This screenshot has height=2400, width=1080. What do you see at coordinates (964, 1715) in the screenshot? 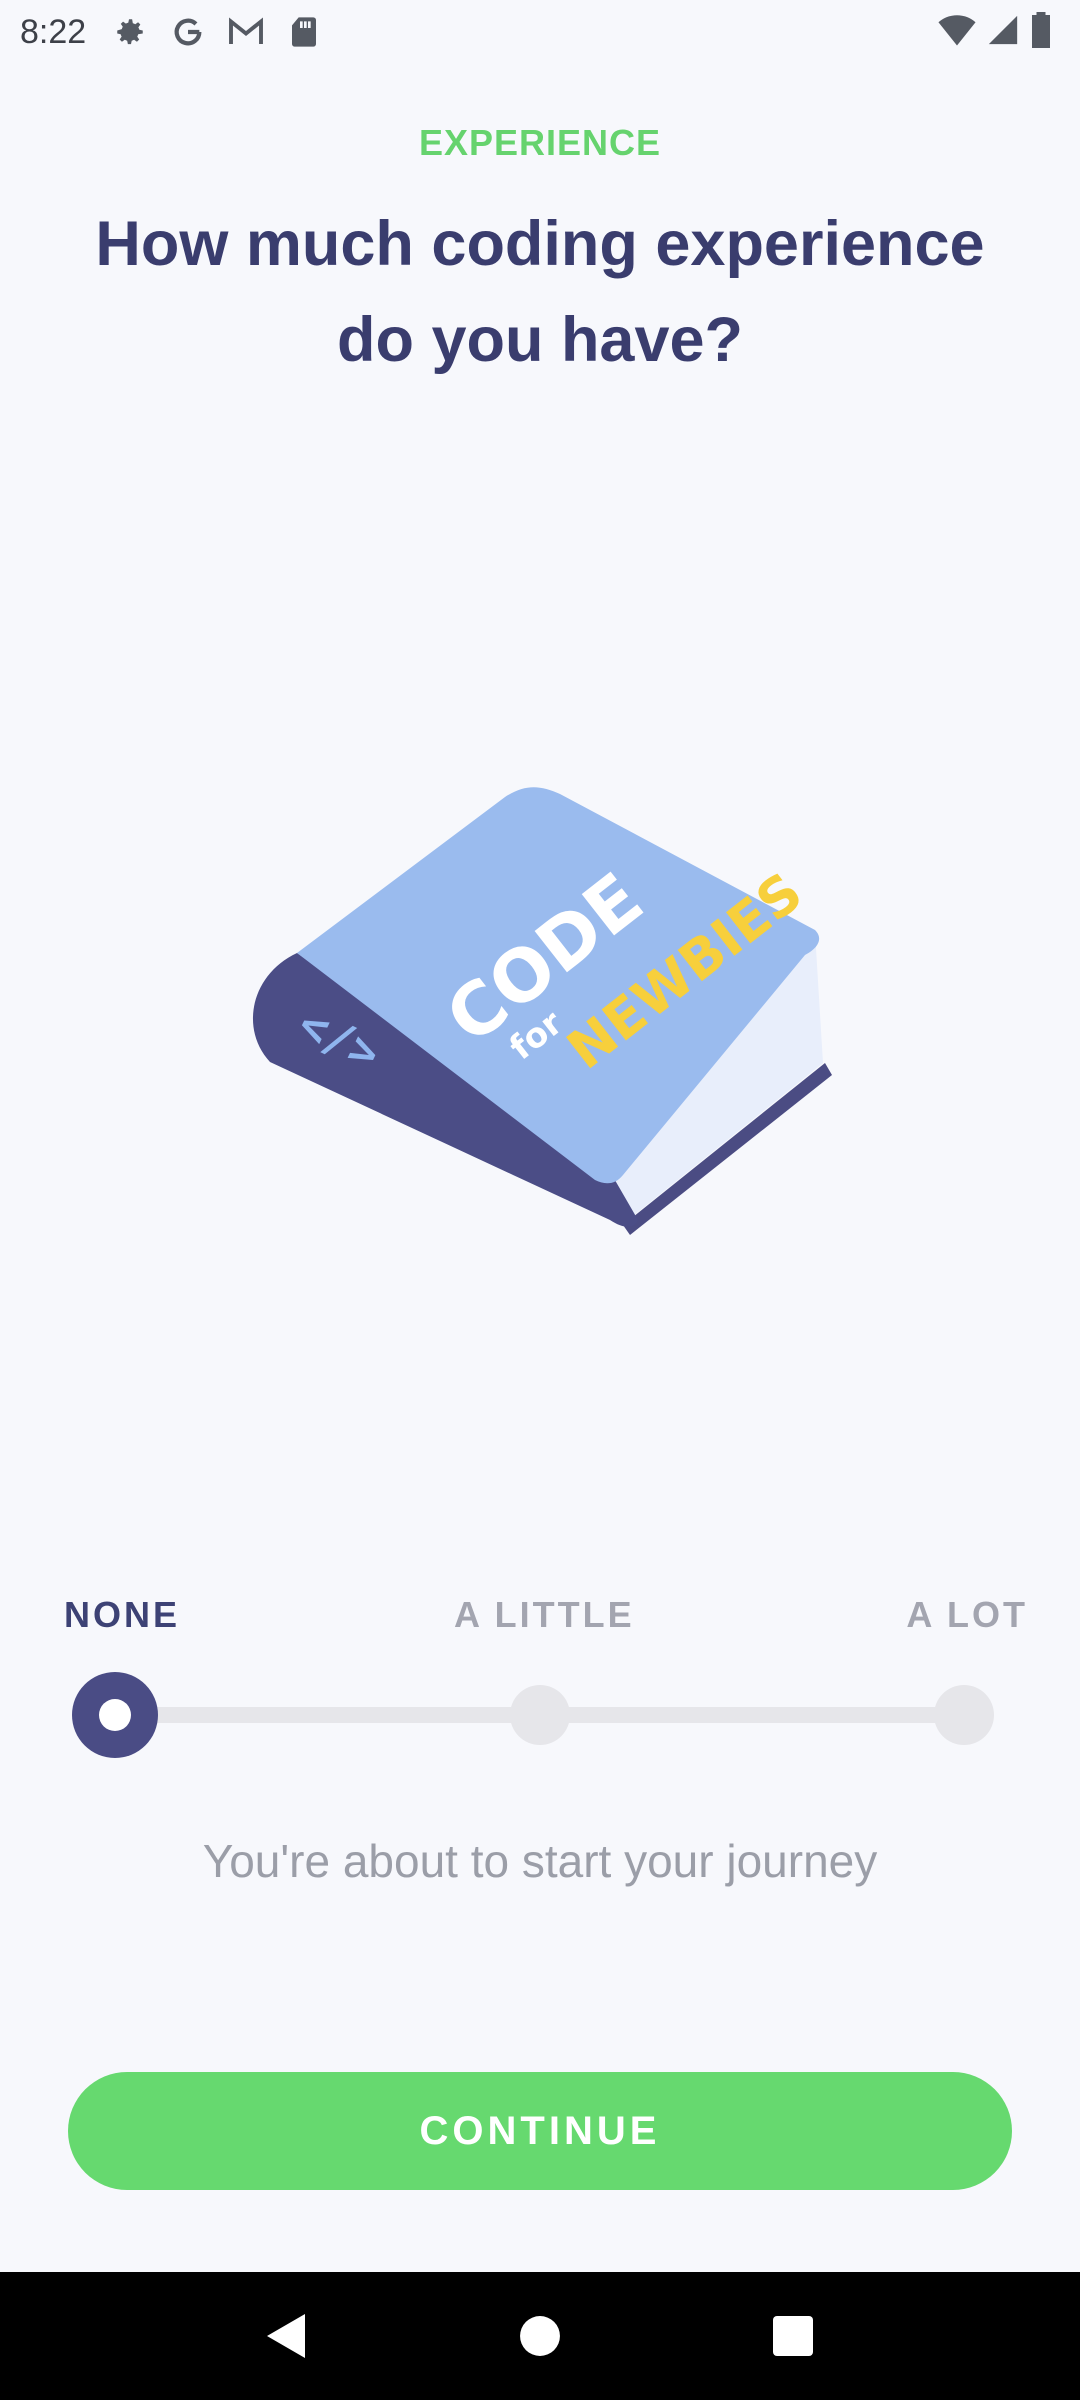
I see `slider-stop-a-lot` at bounding box center [964, 1715].